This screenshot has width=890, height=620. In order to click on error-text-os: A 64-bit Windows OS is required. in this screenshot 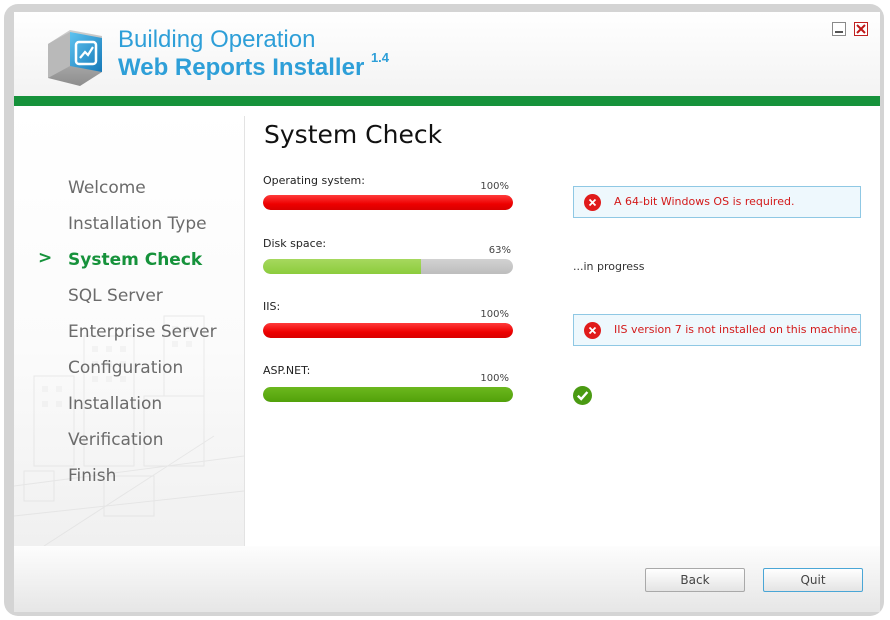, I will do `click(704, 201)`.